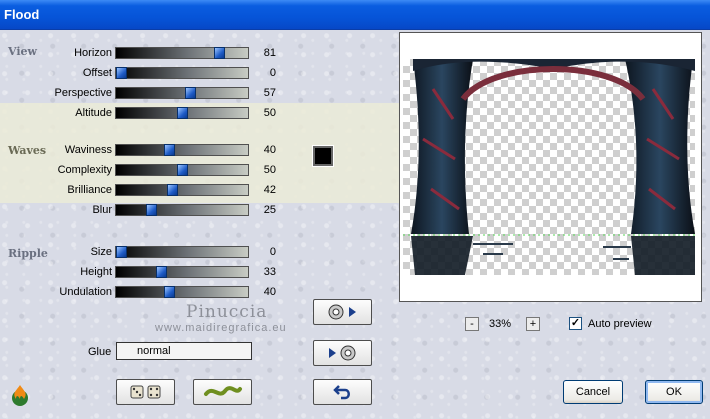  I want to click on param-value: 81, so click(269, 53).